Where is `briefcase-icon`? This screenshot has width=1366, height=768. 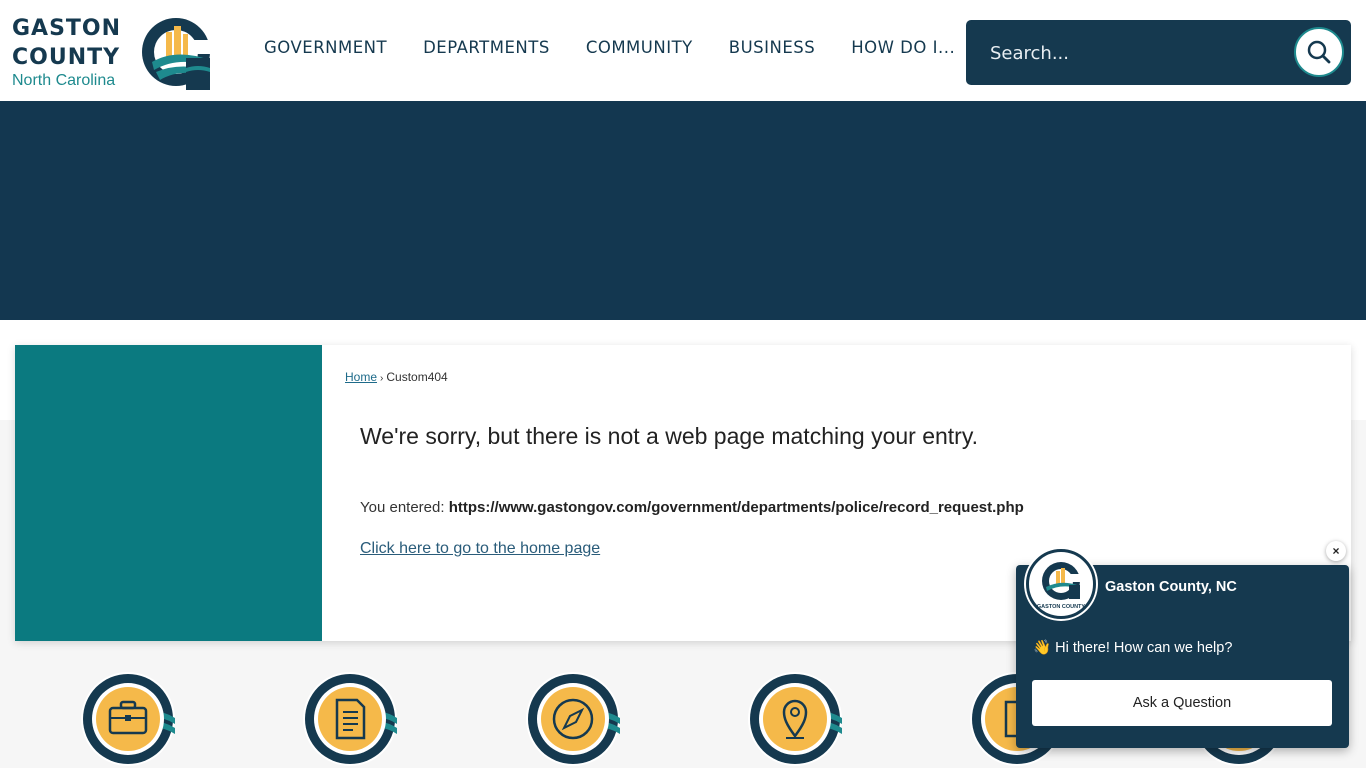
briefcase-icon is located at coordinates (128, 719).